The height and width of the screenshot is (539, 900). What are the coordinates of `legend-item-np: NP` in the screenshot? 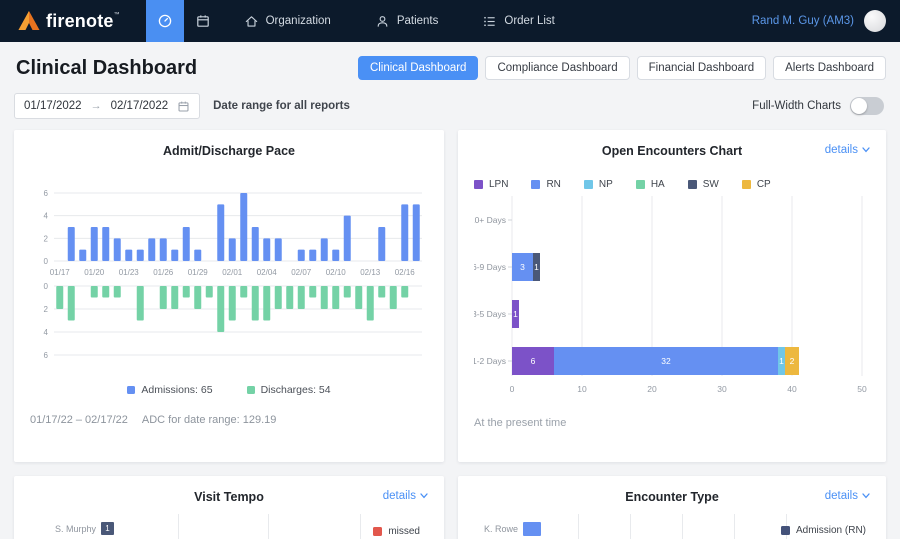 It's located at (598, 184).